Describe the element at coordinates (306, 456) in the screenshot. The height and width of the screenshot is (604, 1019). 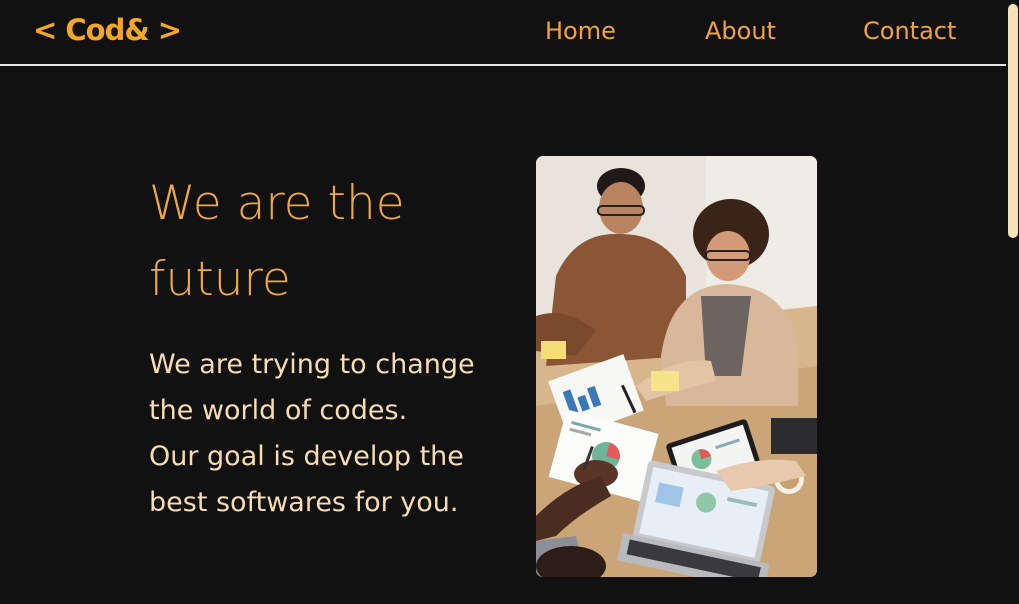
I see `hero-description-line: Our goal is develop the` at that location.